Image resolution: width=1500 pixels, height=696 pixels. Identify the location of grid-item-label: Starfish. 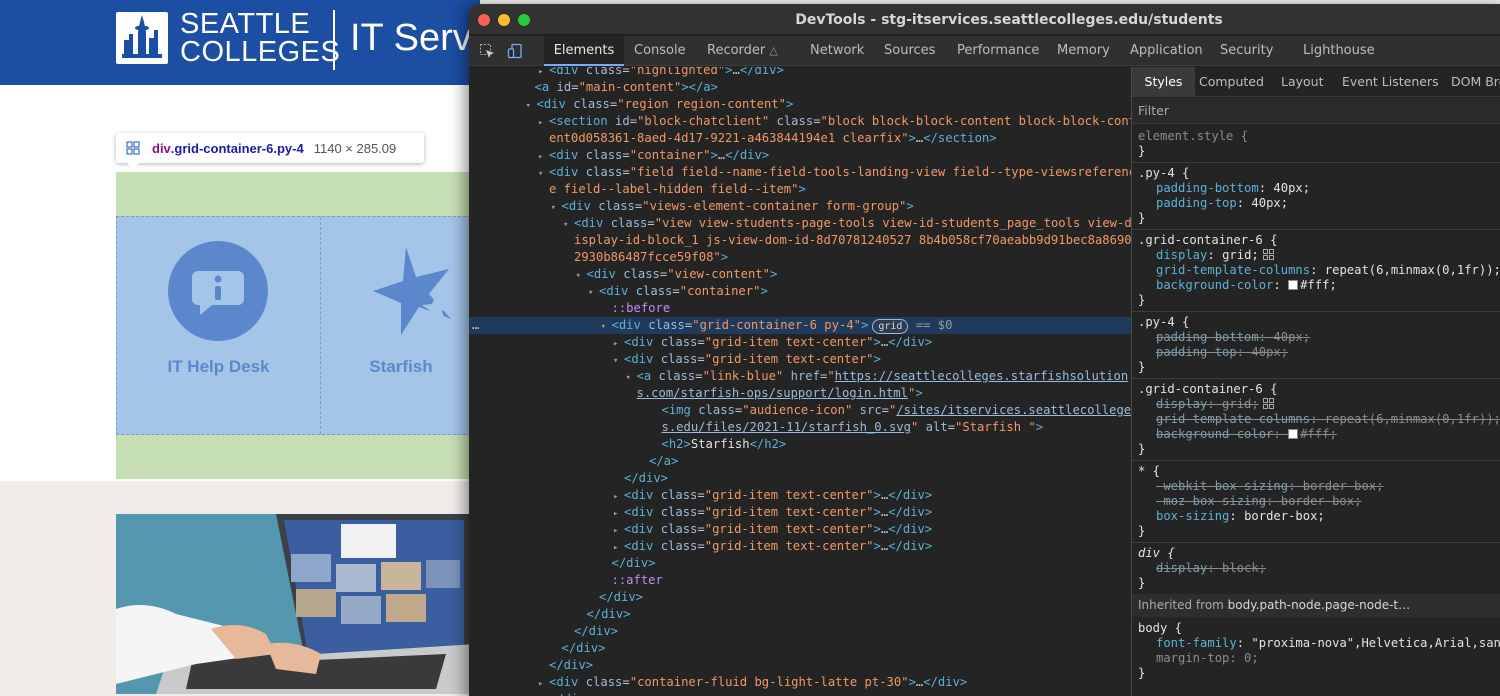
(401, 367).